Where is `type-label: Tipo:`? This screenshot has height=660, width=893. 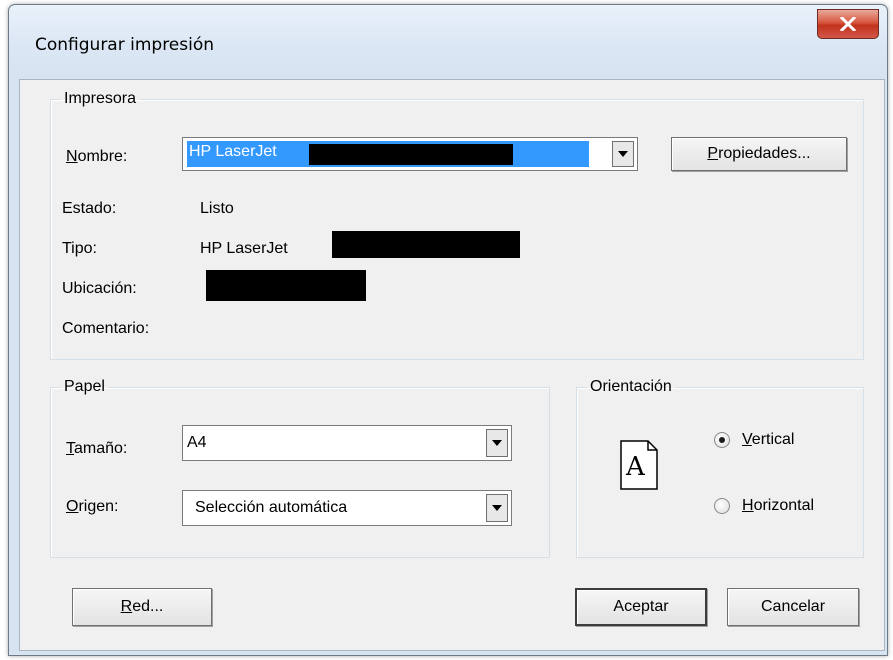 type-label: Tipo: is located at coordinates (79, 248).